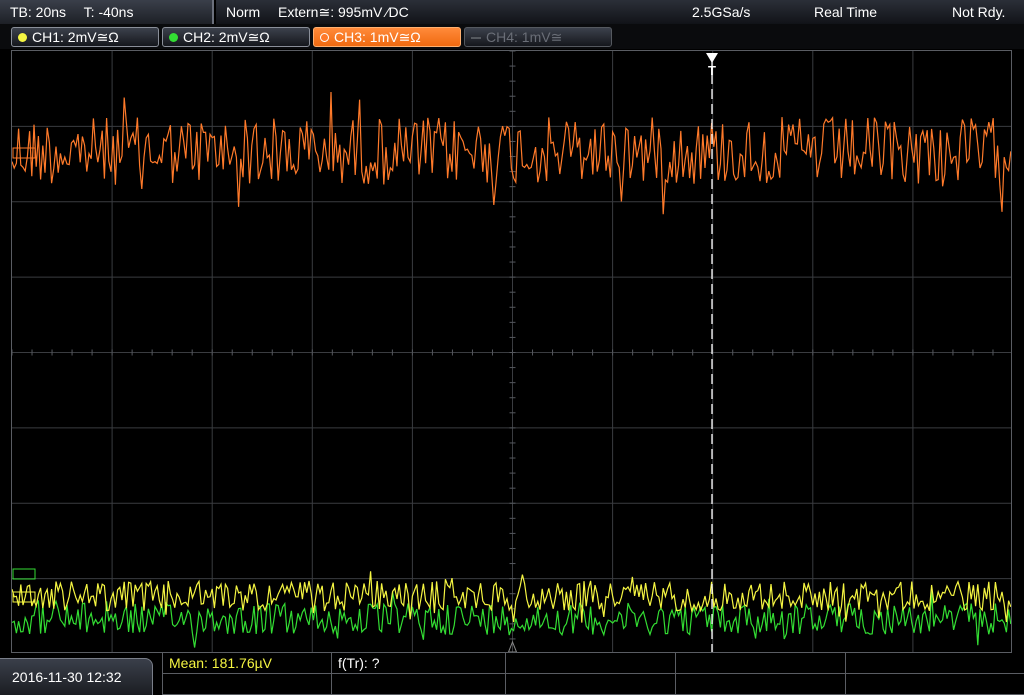  I want to click on sample-rate: 2.5GSa/s, so click(721, 12).